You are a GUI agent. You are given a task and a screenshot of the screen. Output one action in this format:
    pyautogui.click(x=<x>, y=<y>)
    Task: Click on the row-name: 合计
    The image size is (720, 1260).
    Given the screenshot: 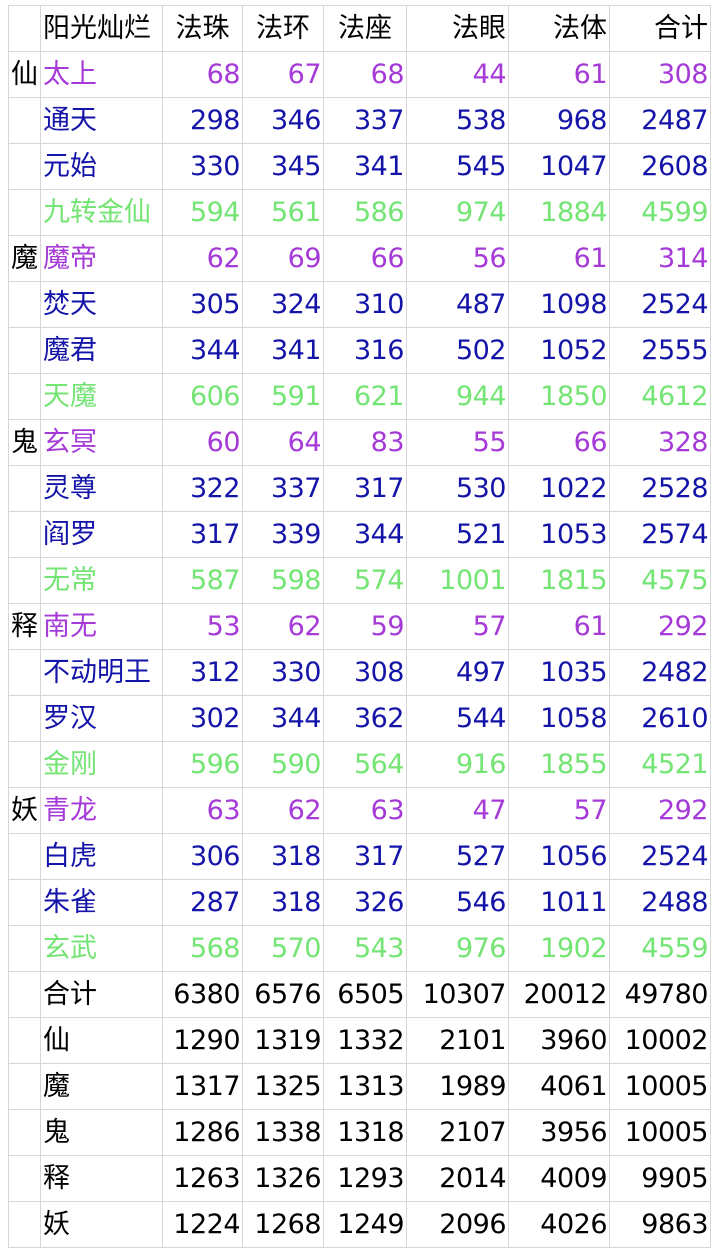 What is the action you would take?
    pyautogui.click(x=101, y=994)
    